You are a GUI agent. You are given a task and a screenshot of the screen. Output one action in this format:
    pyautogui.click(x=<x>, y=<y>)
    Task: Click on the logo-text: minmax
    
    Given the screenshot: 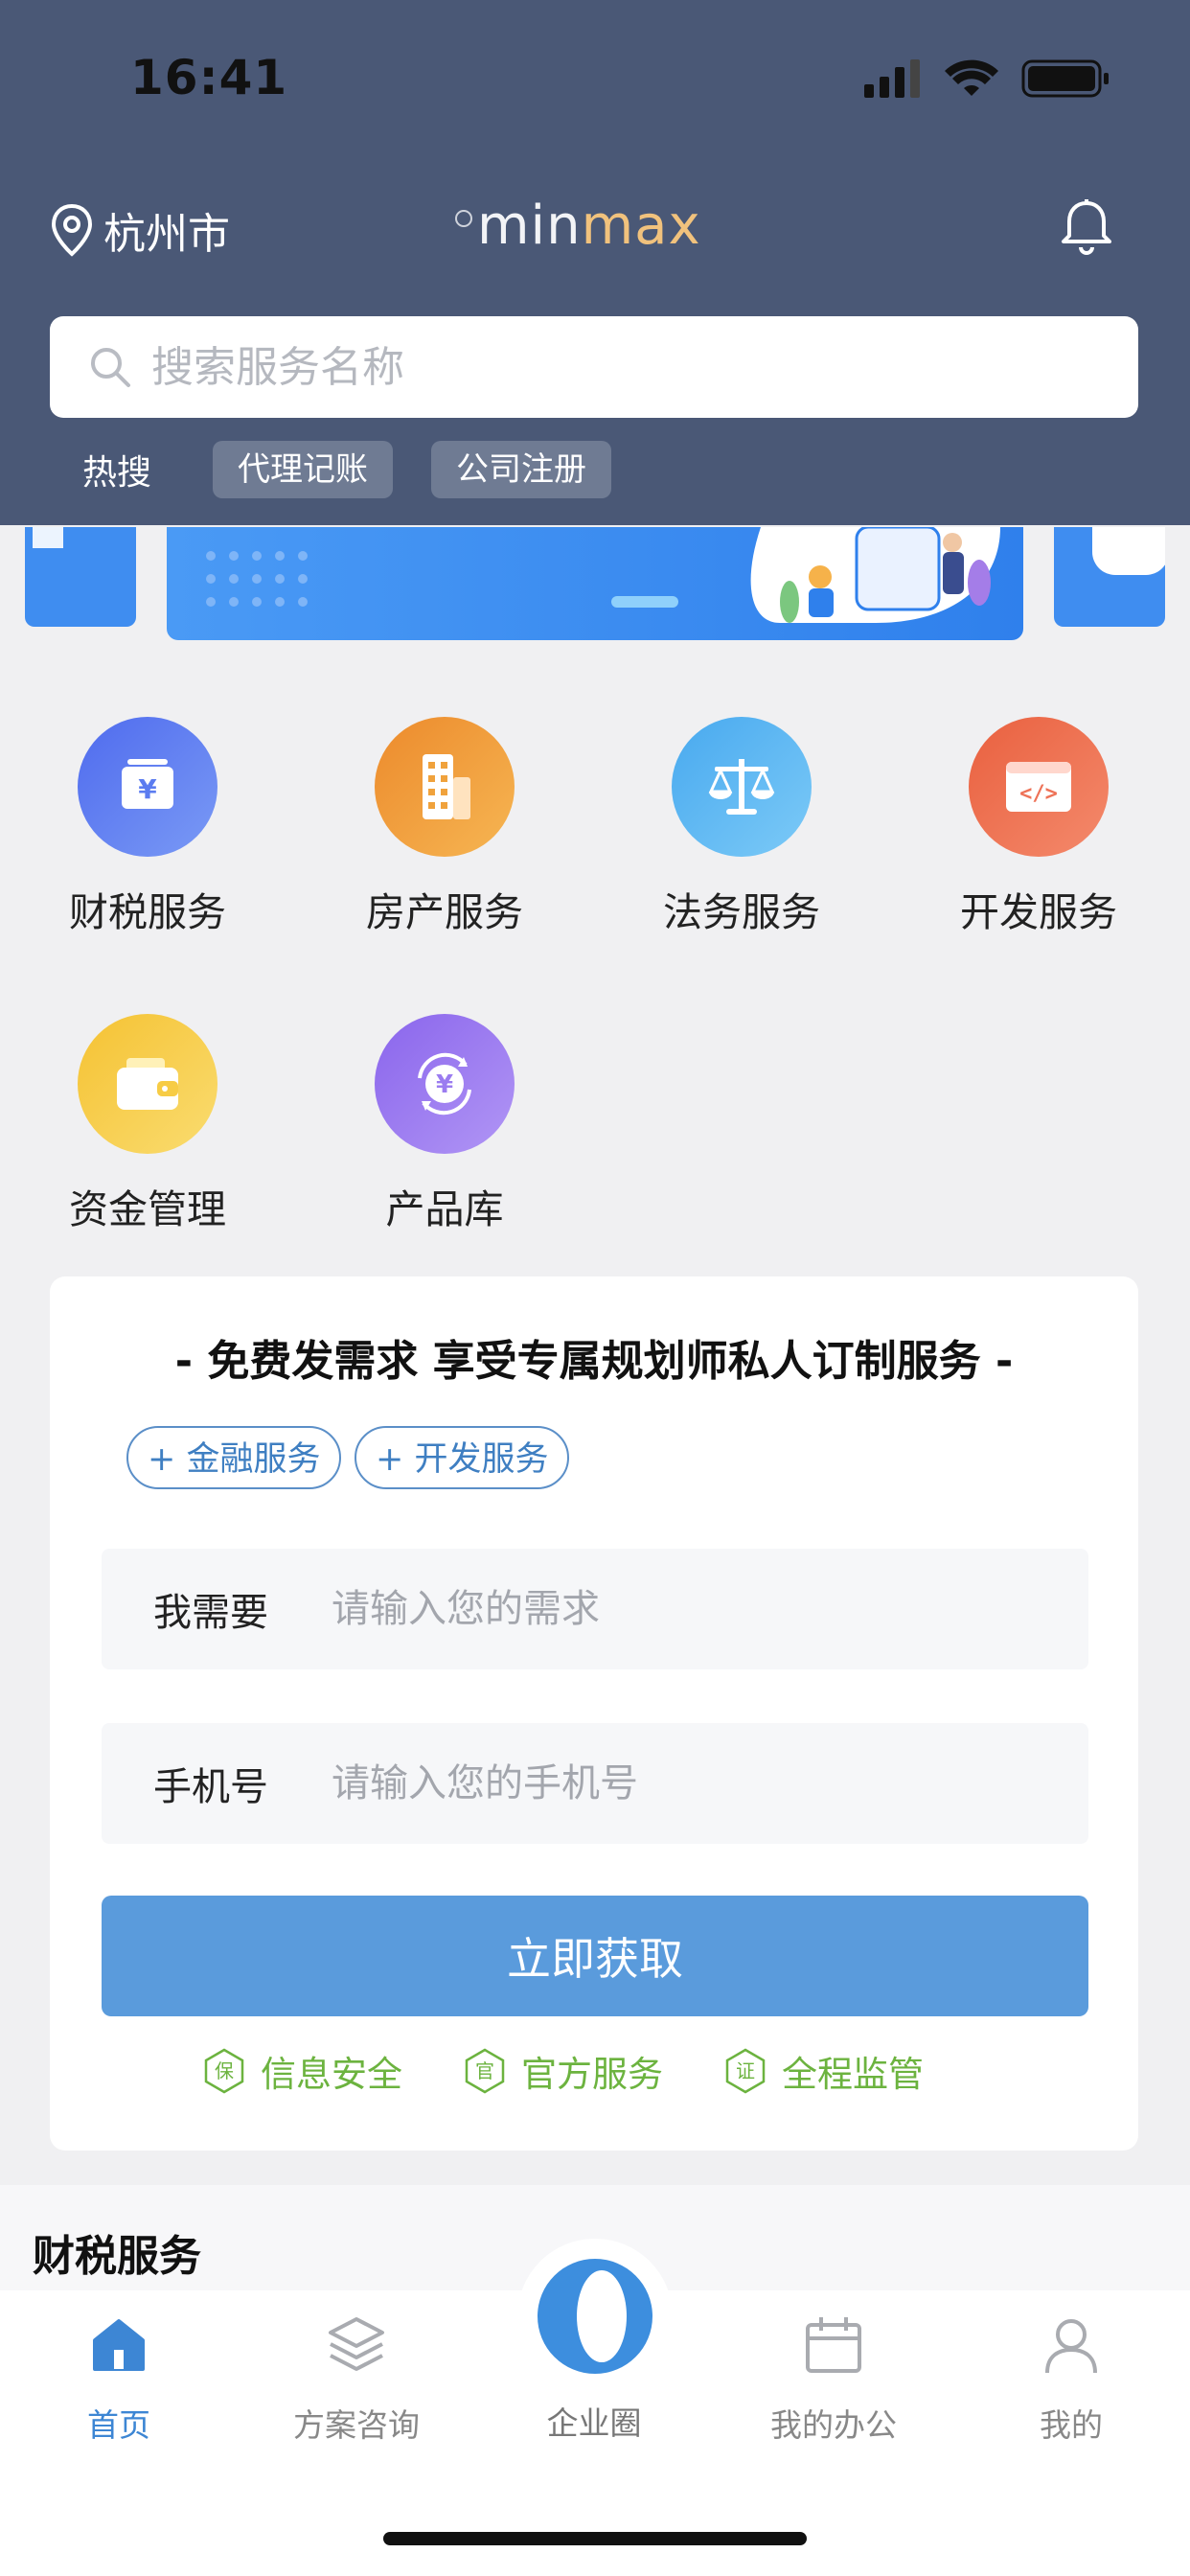 What is the action you would take?
    pyautogui.click(x=589, y=226)
    